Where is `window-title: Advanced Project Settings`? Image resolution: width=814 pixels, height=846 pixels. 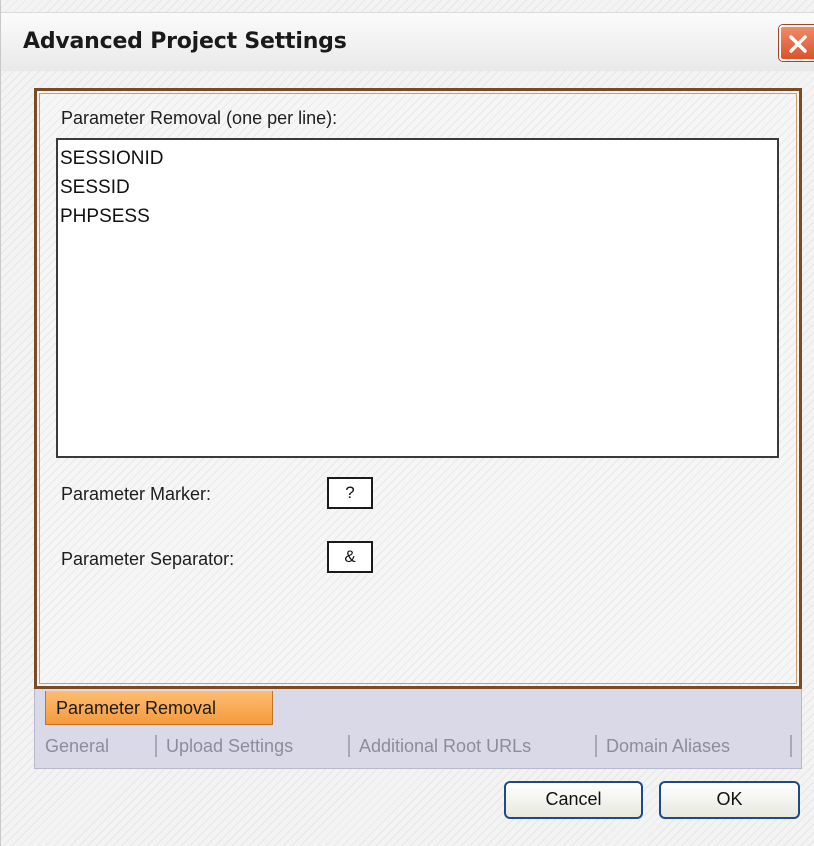
window-title: Advanced Project Settings is located at coordinates (185, 41).